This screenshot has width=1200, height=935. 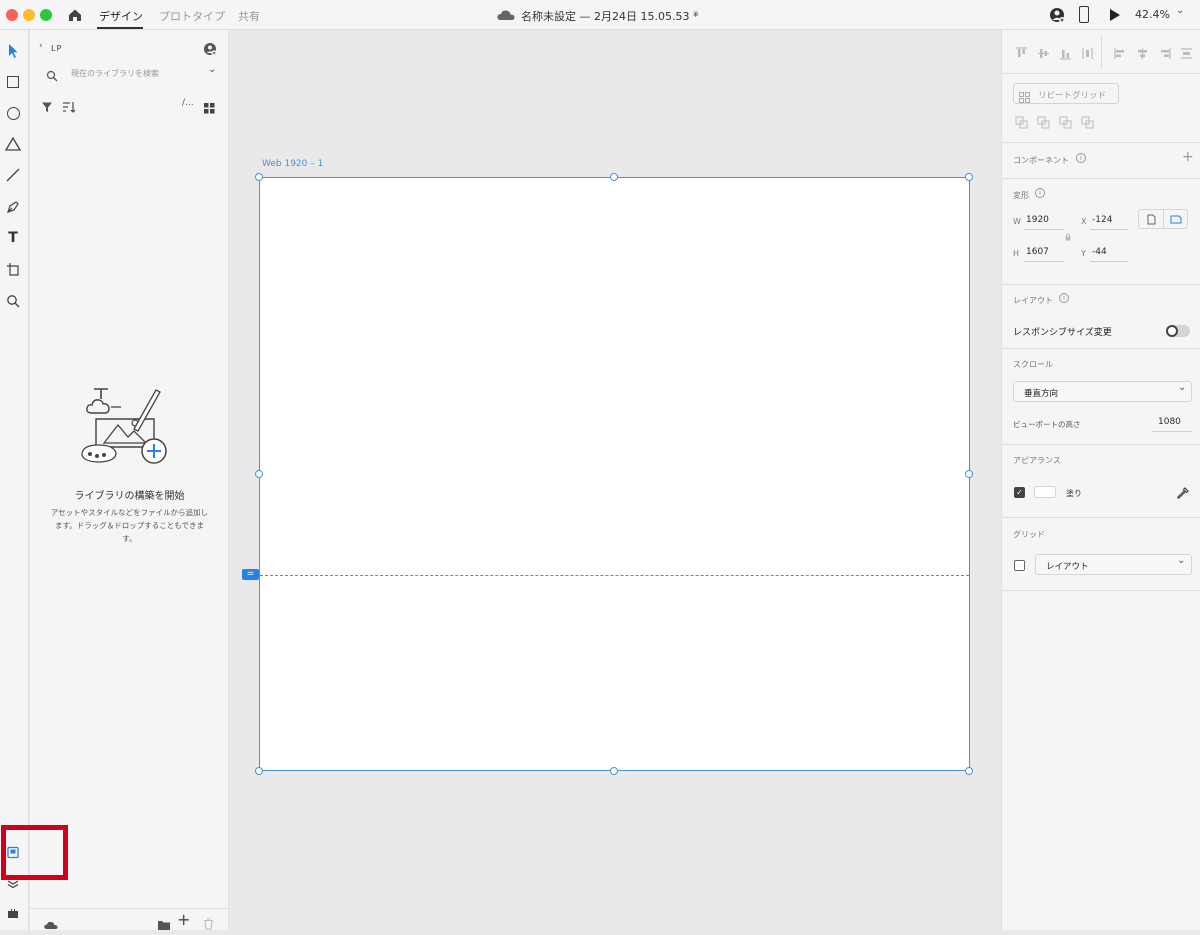 I want to click on scroll-direction-select: 垂直方向 ⌄, so click(x=1102, y=391).